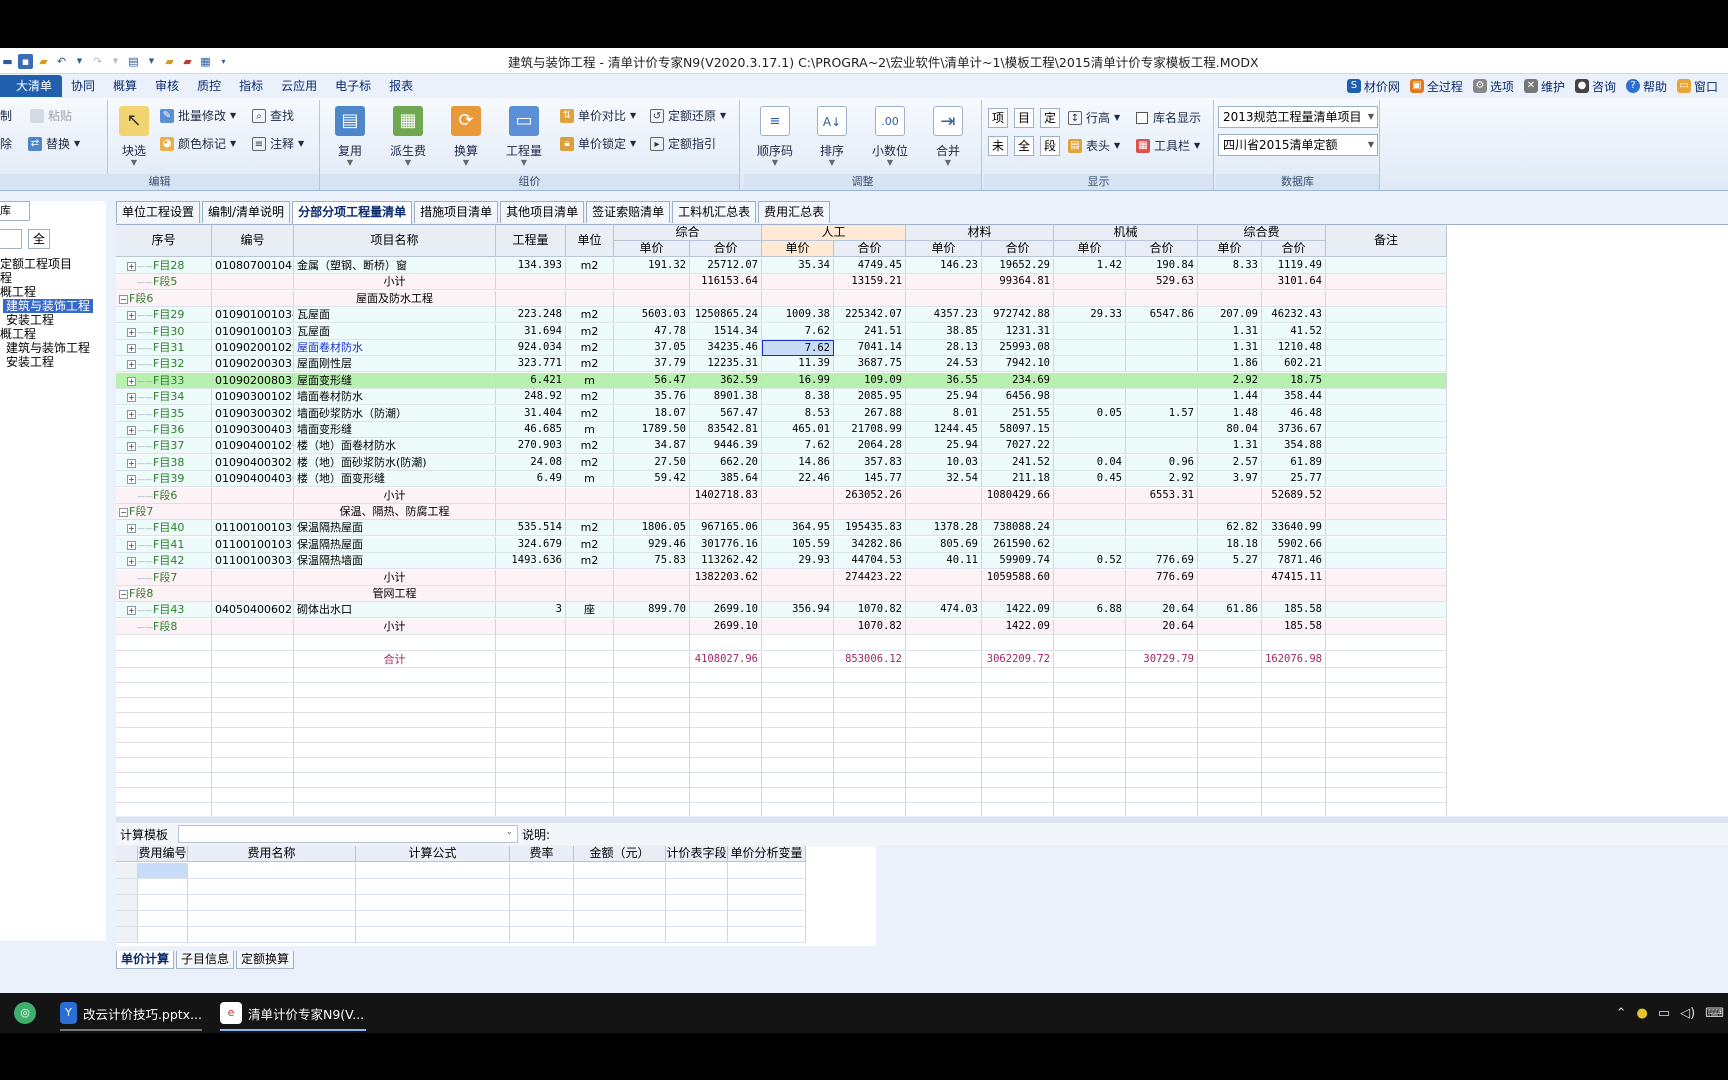 This screenshot has width=1728, height=1080. Describe the element at coordinates (1018, 380) in the screenshot. I see `cell-mt: 234.69` at that location.